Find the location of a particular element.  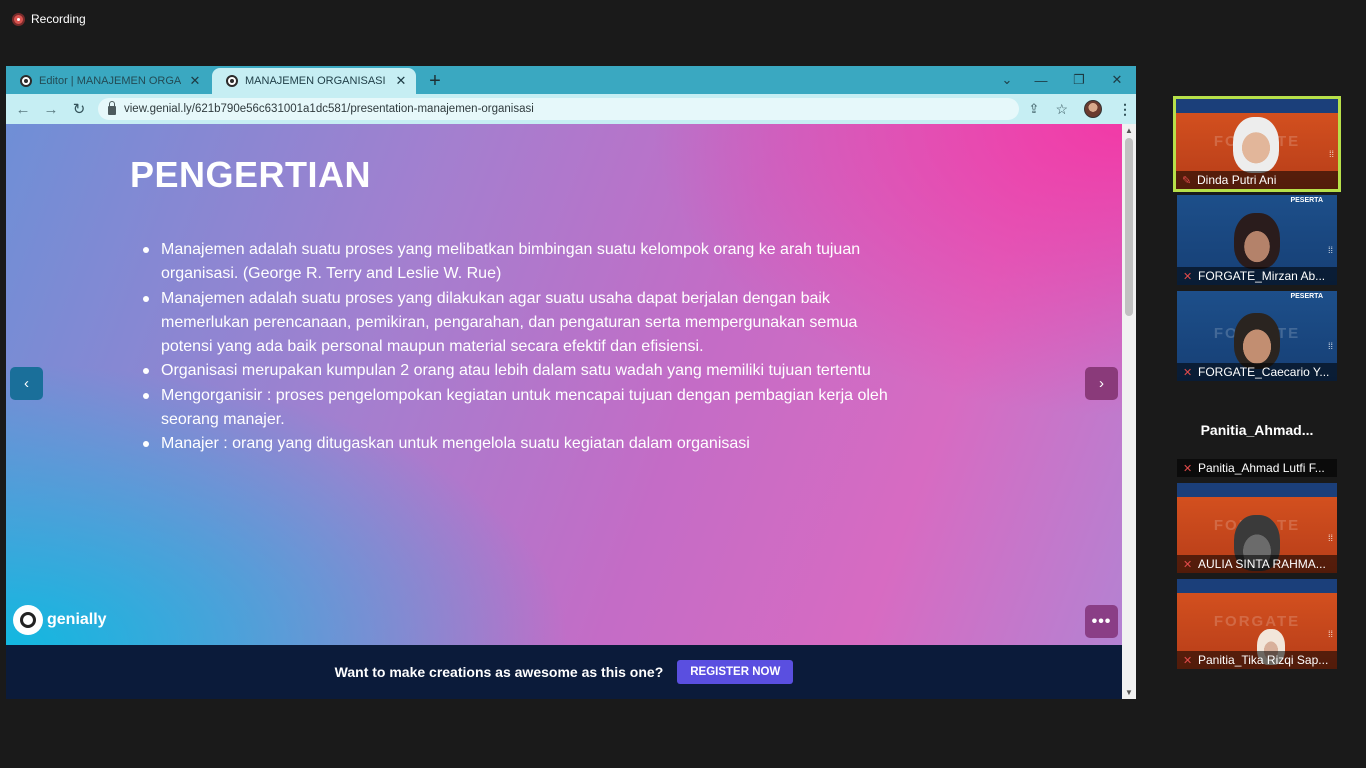

participant-tile: PESERTA ✕ FORGATE_Mirzan Ab... ⁞⁞ is located at coordinates (1257, 240).